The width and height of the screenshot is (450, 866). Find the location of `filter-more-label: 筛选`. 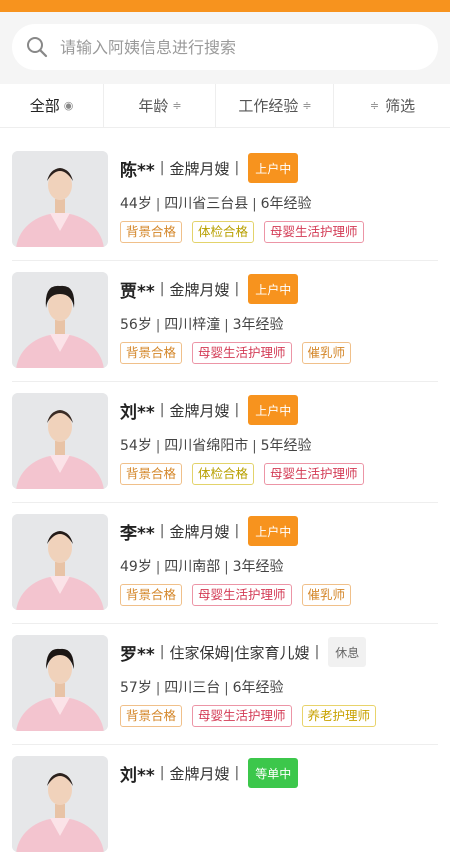

filter-more-label: 筛选 is located at coordinates (400, 106).